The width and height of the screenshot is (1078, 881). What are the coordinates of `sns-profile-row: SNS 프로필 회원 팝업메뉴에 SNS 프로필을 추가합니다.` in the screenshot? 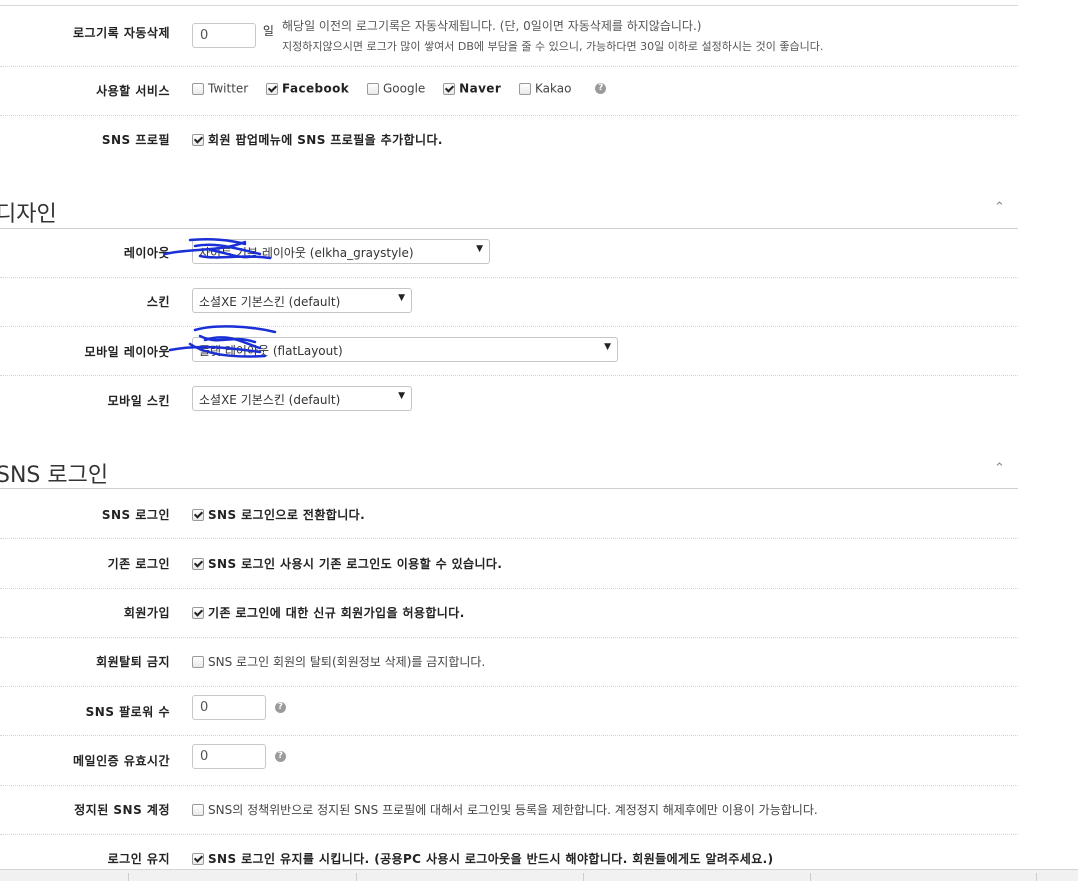 It's located at (509, 141).